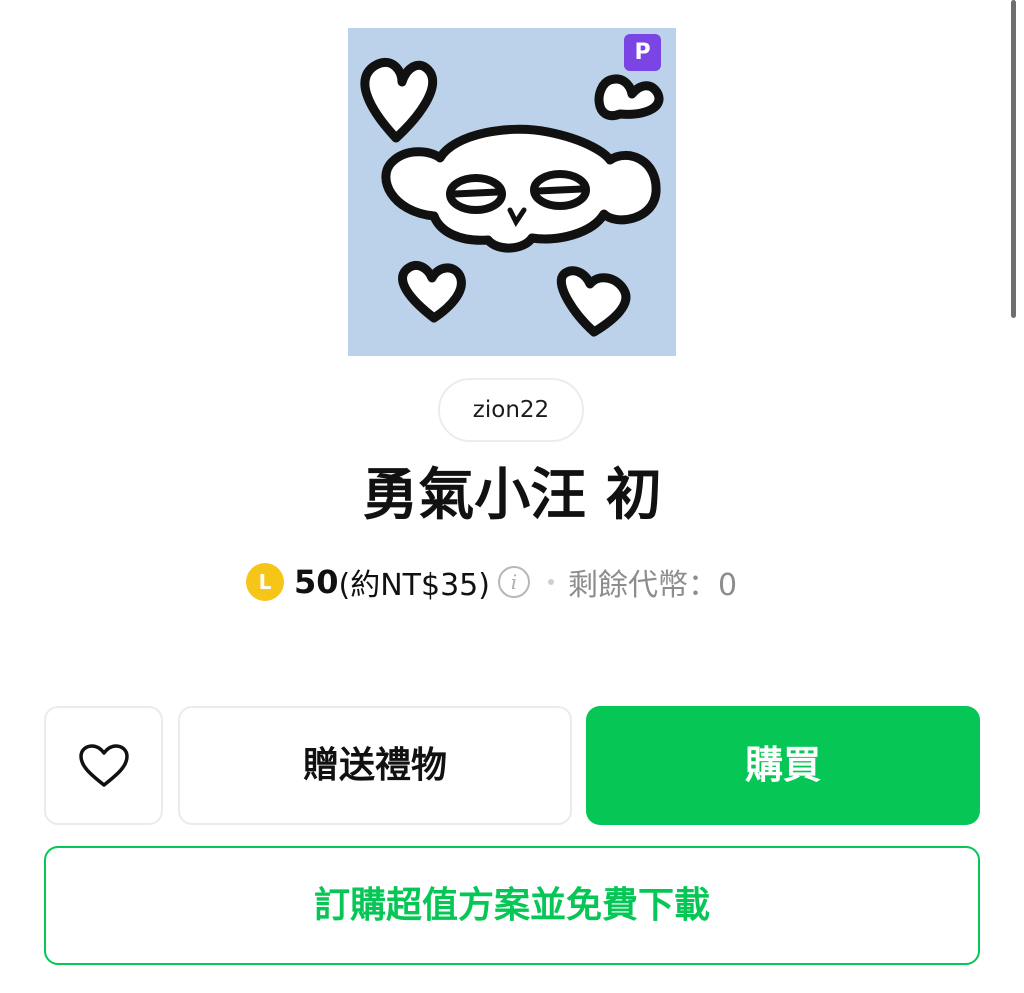  What do you see at coordinates (265, 582) in the screenshot?
I see `coin-icon: L` at bounding box center [265, 582].